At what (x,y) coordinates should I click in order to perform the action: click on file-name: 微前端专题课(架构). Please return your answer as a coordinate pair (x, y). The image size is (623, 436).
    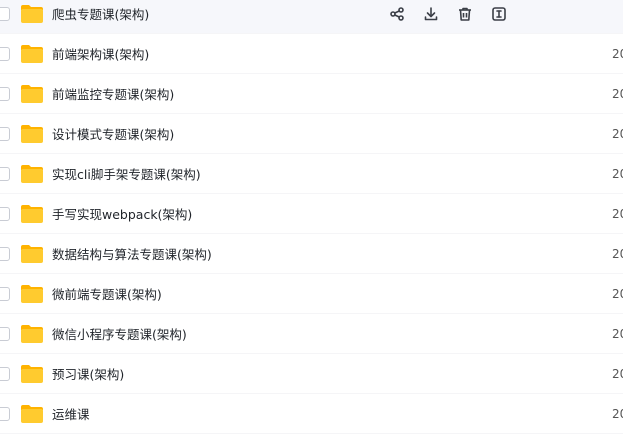
    Looking at the image, I should click on (107, 293).